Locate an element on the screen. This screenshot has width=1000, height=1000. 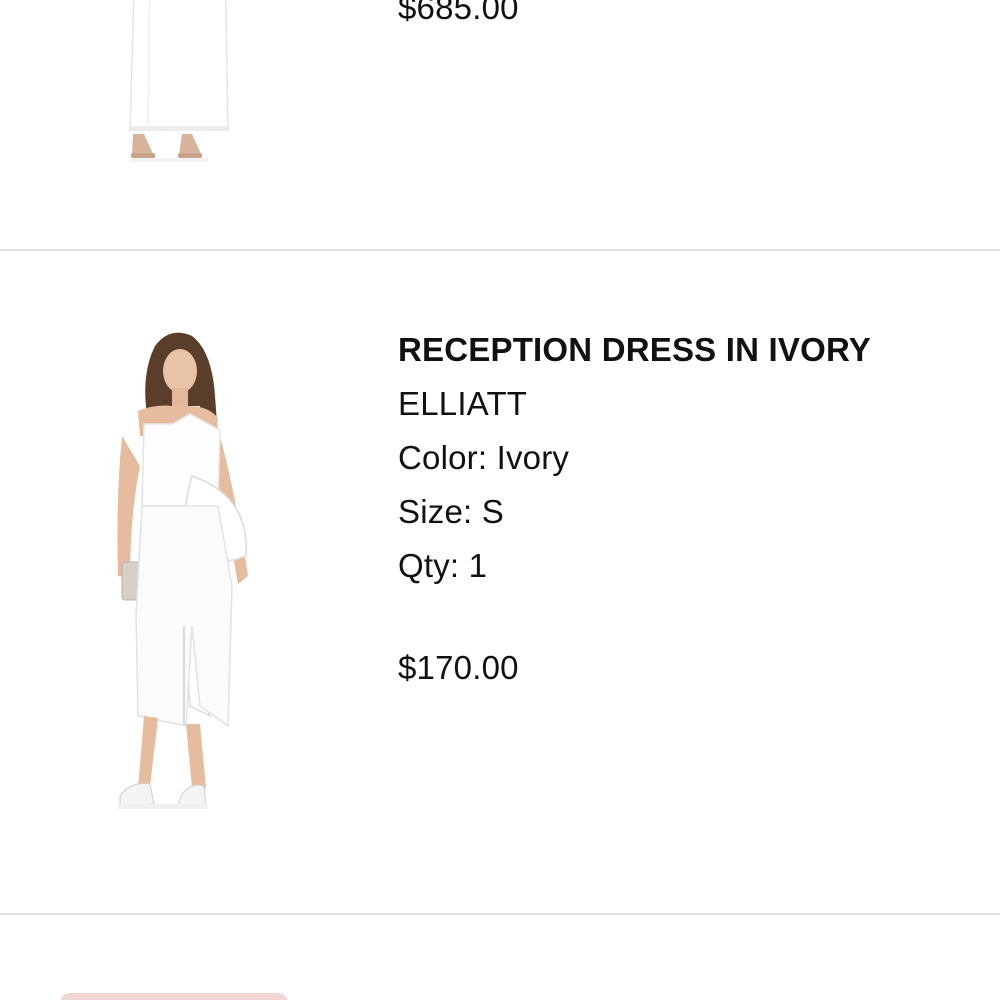
divider is located at coordinates (500, 914).